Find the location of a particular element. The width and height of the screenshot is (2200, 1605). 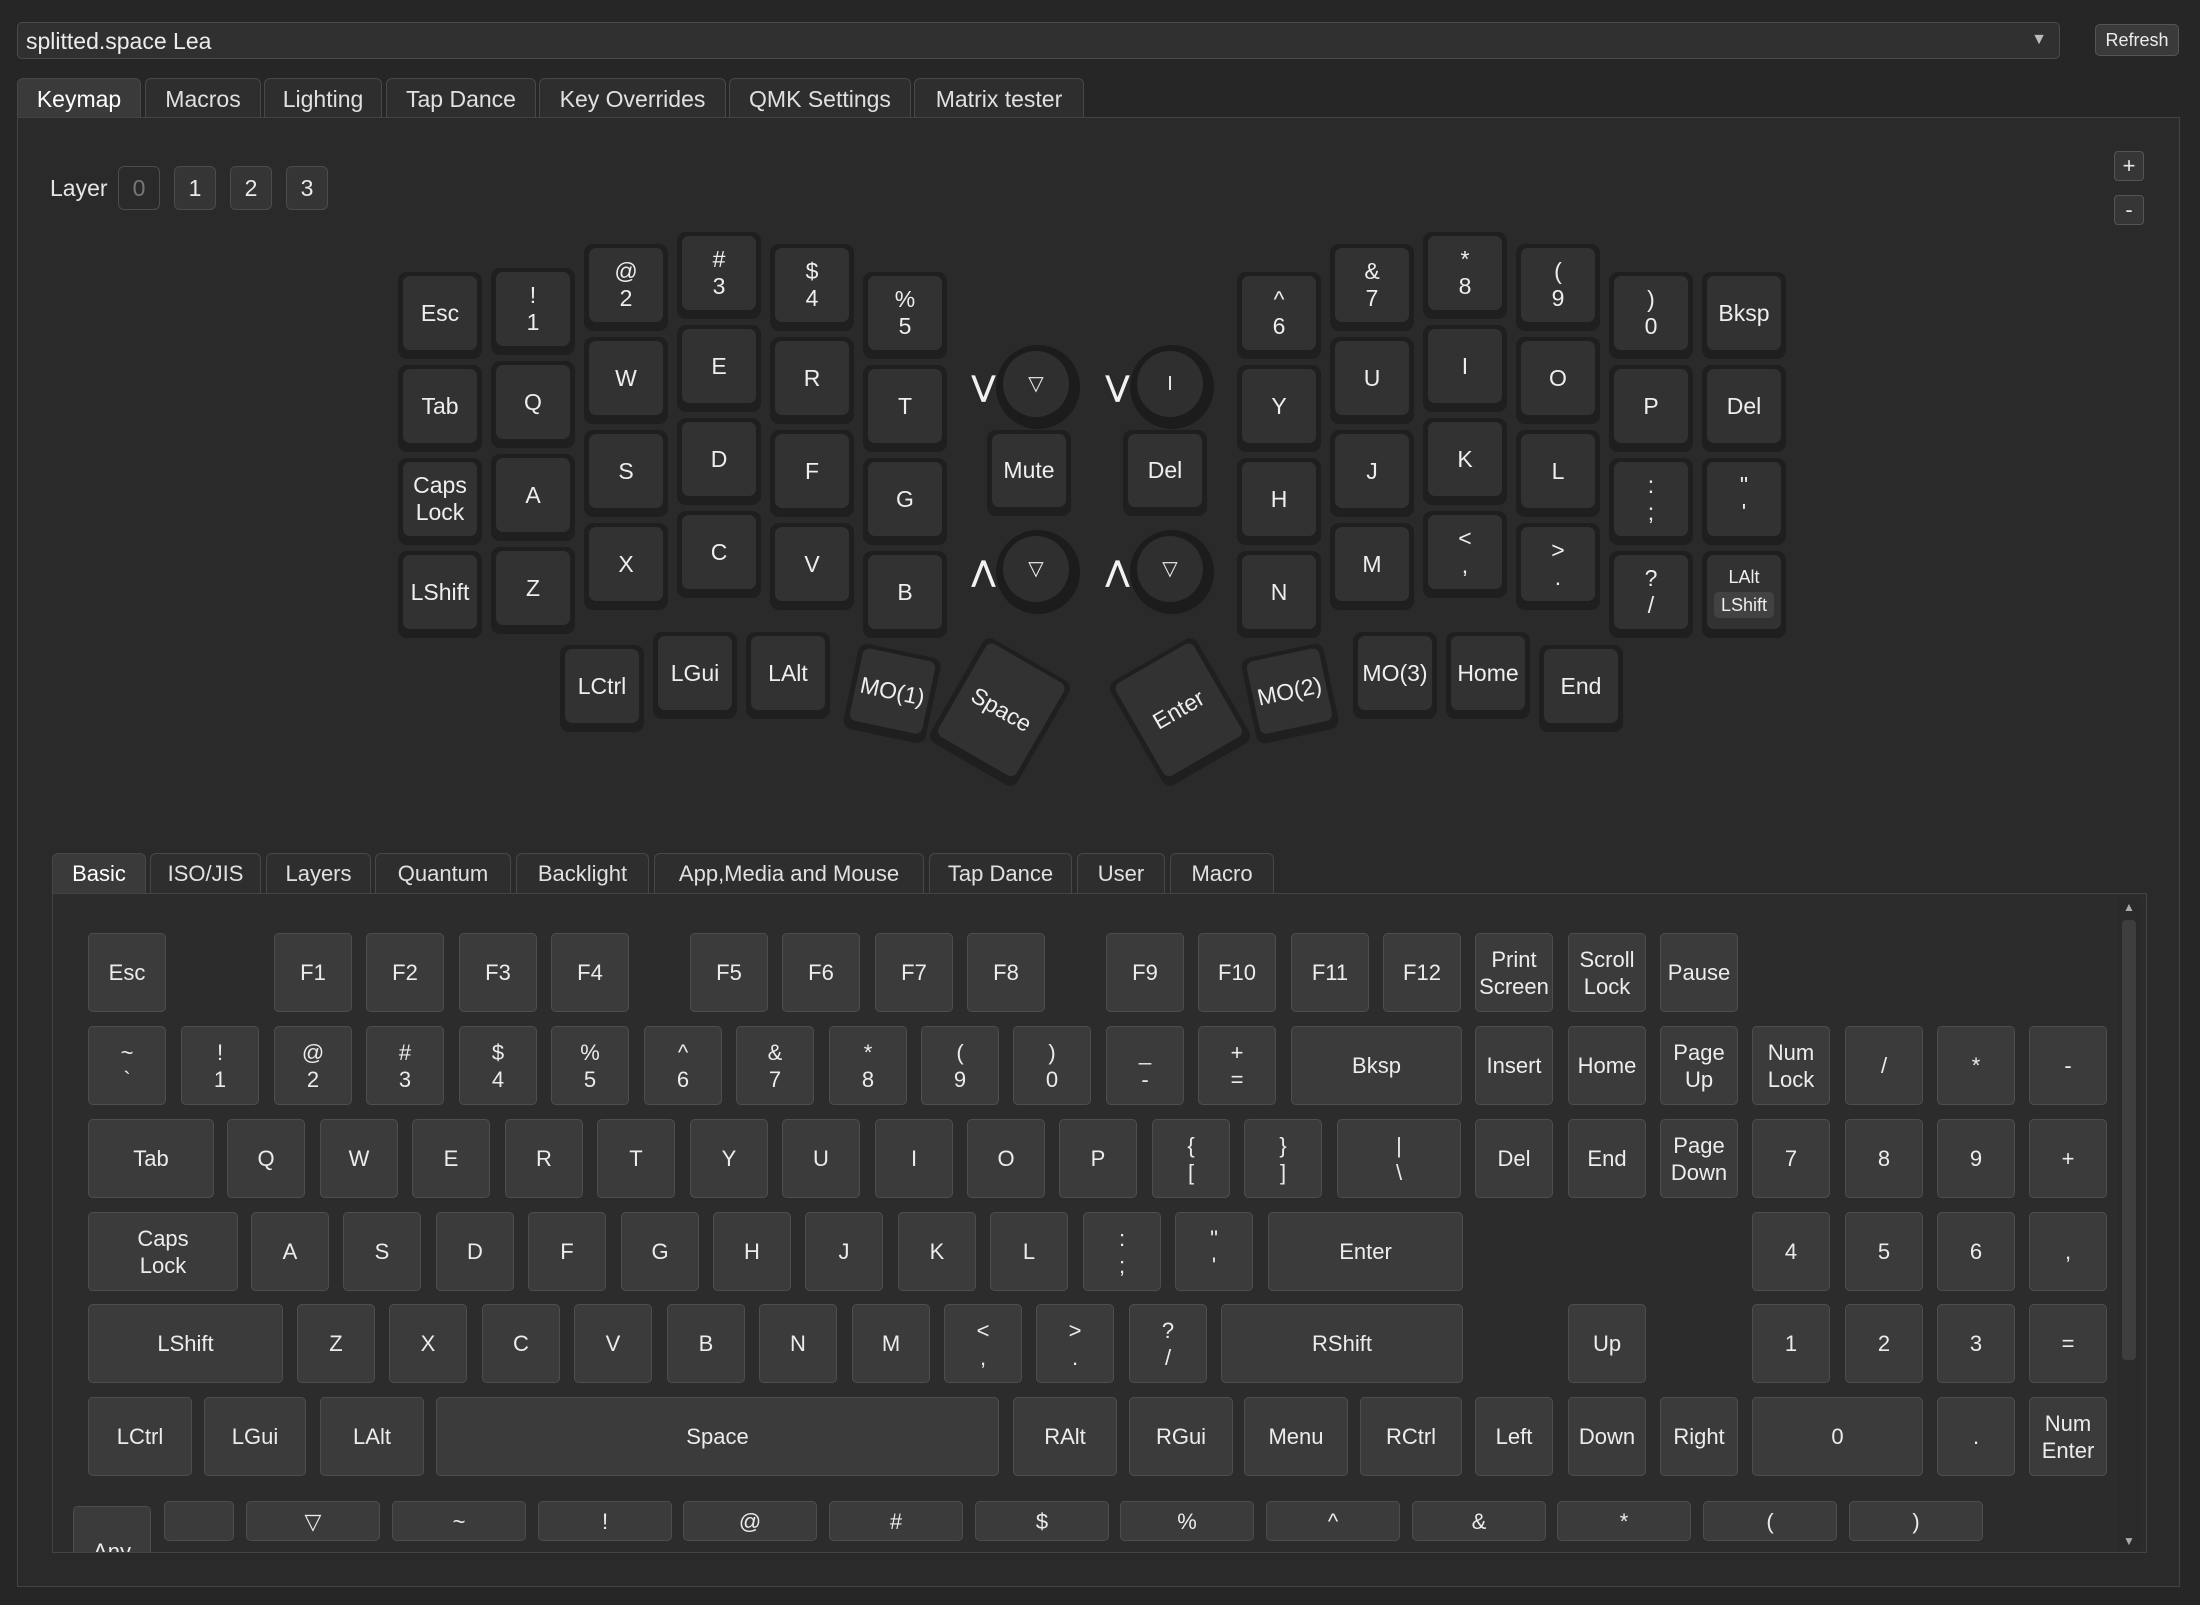

keycode-f3: F3 is located at coordinates (498, 972).